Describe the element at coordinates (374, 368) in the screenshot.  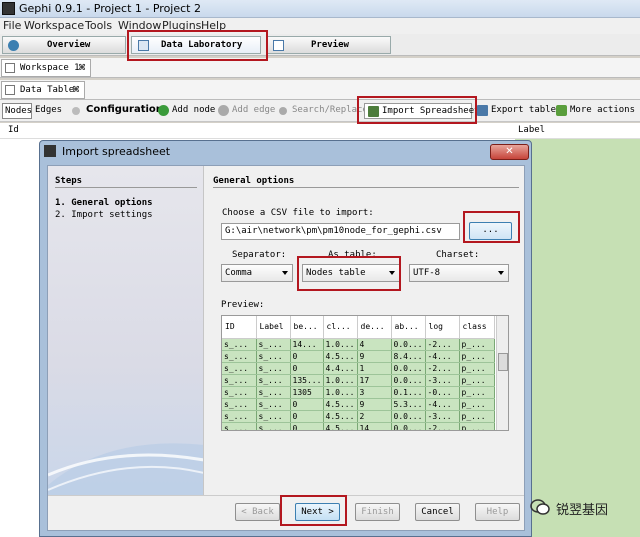
I see `preview-cell: 1` at that location.